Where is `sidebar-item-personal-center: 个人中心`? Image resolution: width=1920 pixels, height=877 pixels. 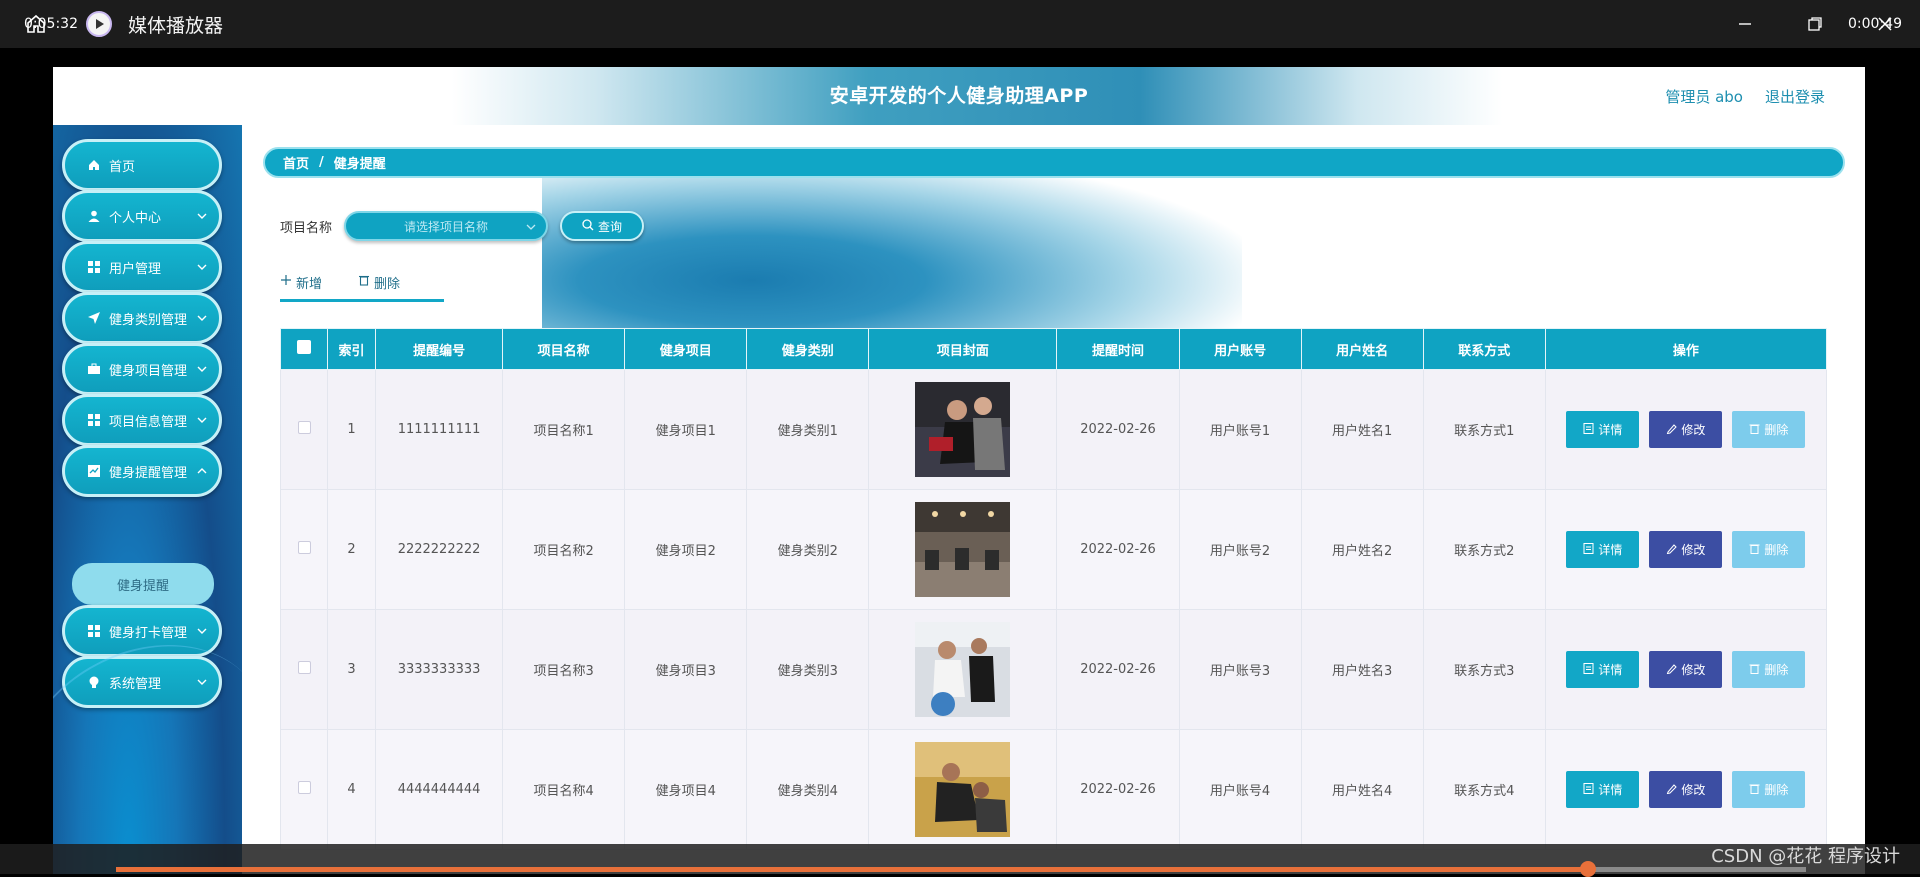
sidebar-item-personal-center: 个人中心 is located at coordinates (142, 216).